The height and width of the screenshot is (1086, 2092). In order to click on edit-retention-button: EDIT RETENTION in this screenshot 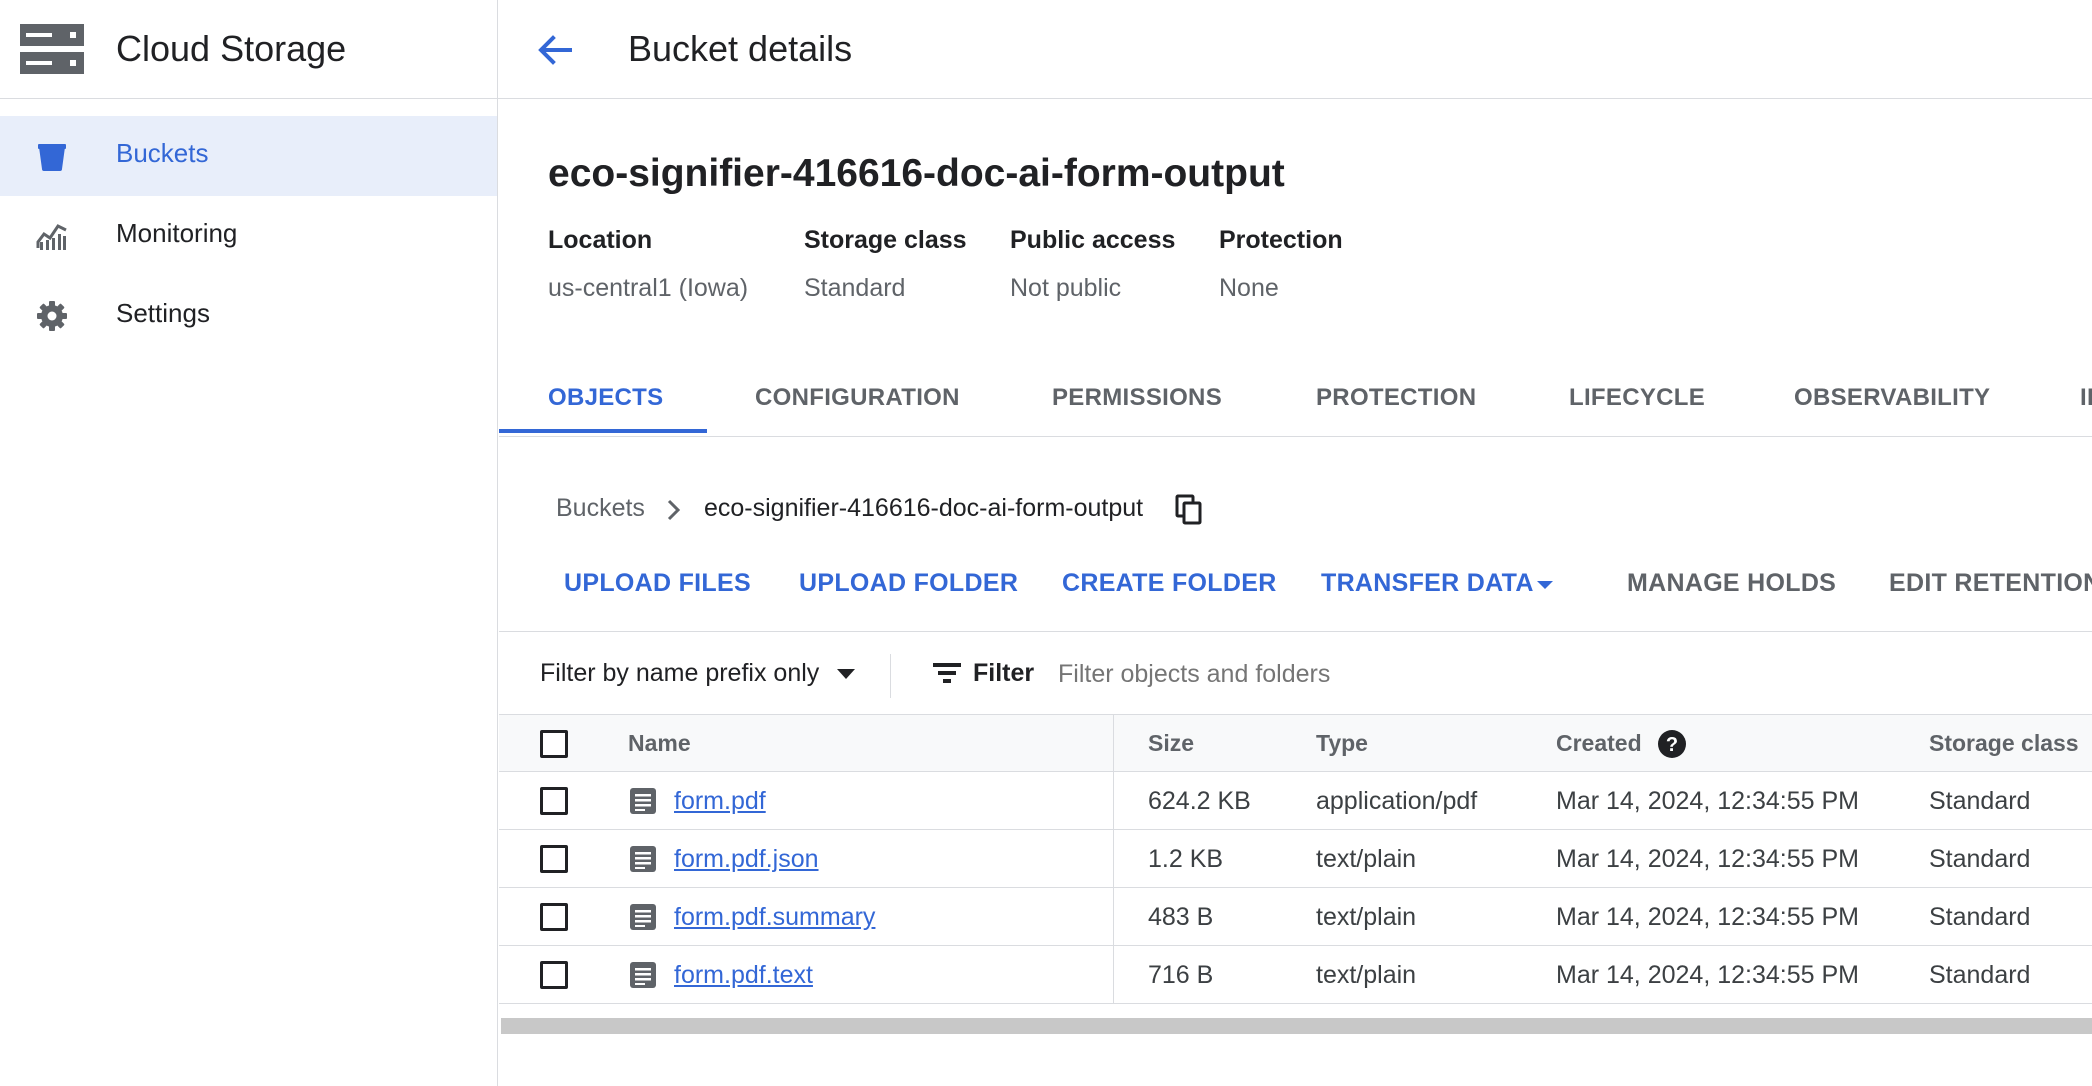, I will do `click(1990, 583)`.